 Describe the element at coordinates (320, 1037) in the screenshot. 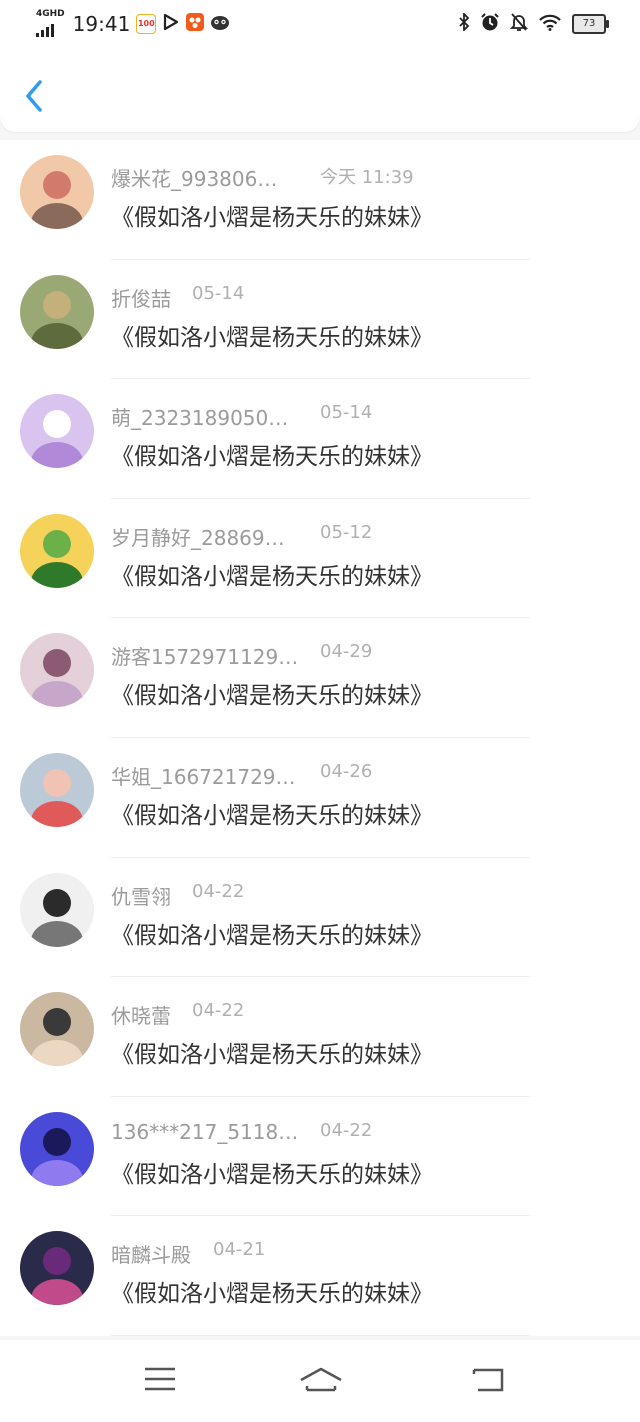

I see `comment-item: 休晓蕾 04-22 《假如洛小熠是杨天乐的妹妹》` at that location.